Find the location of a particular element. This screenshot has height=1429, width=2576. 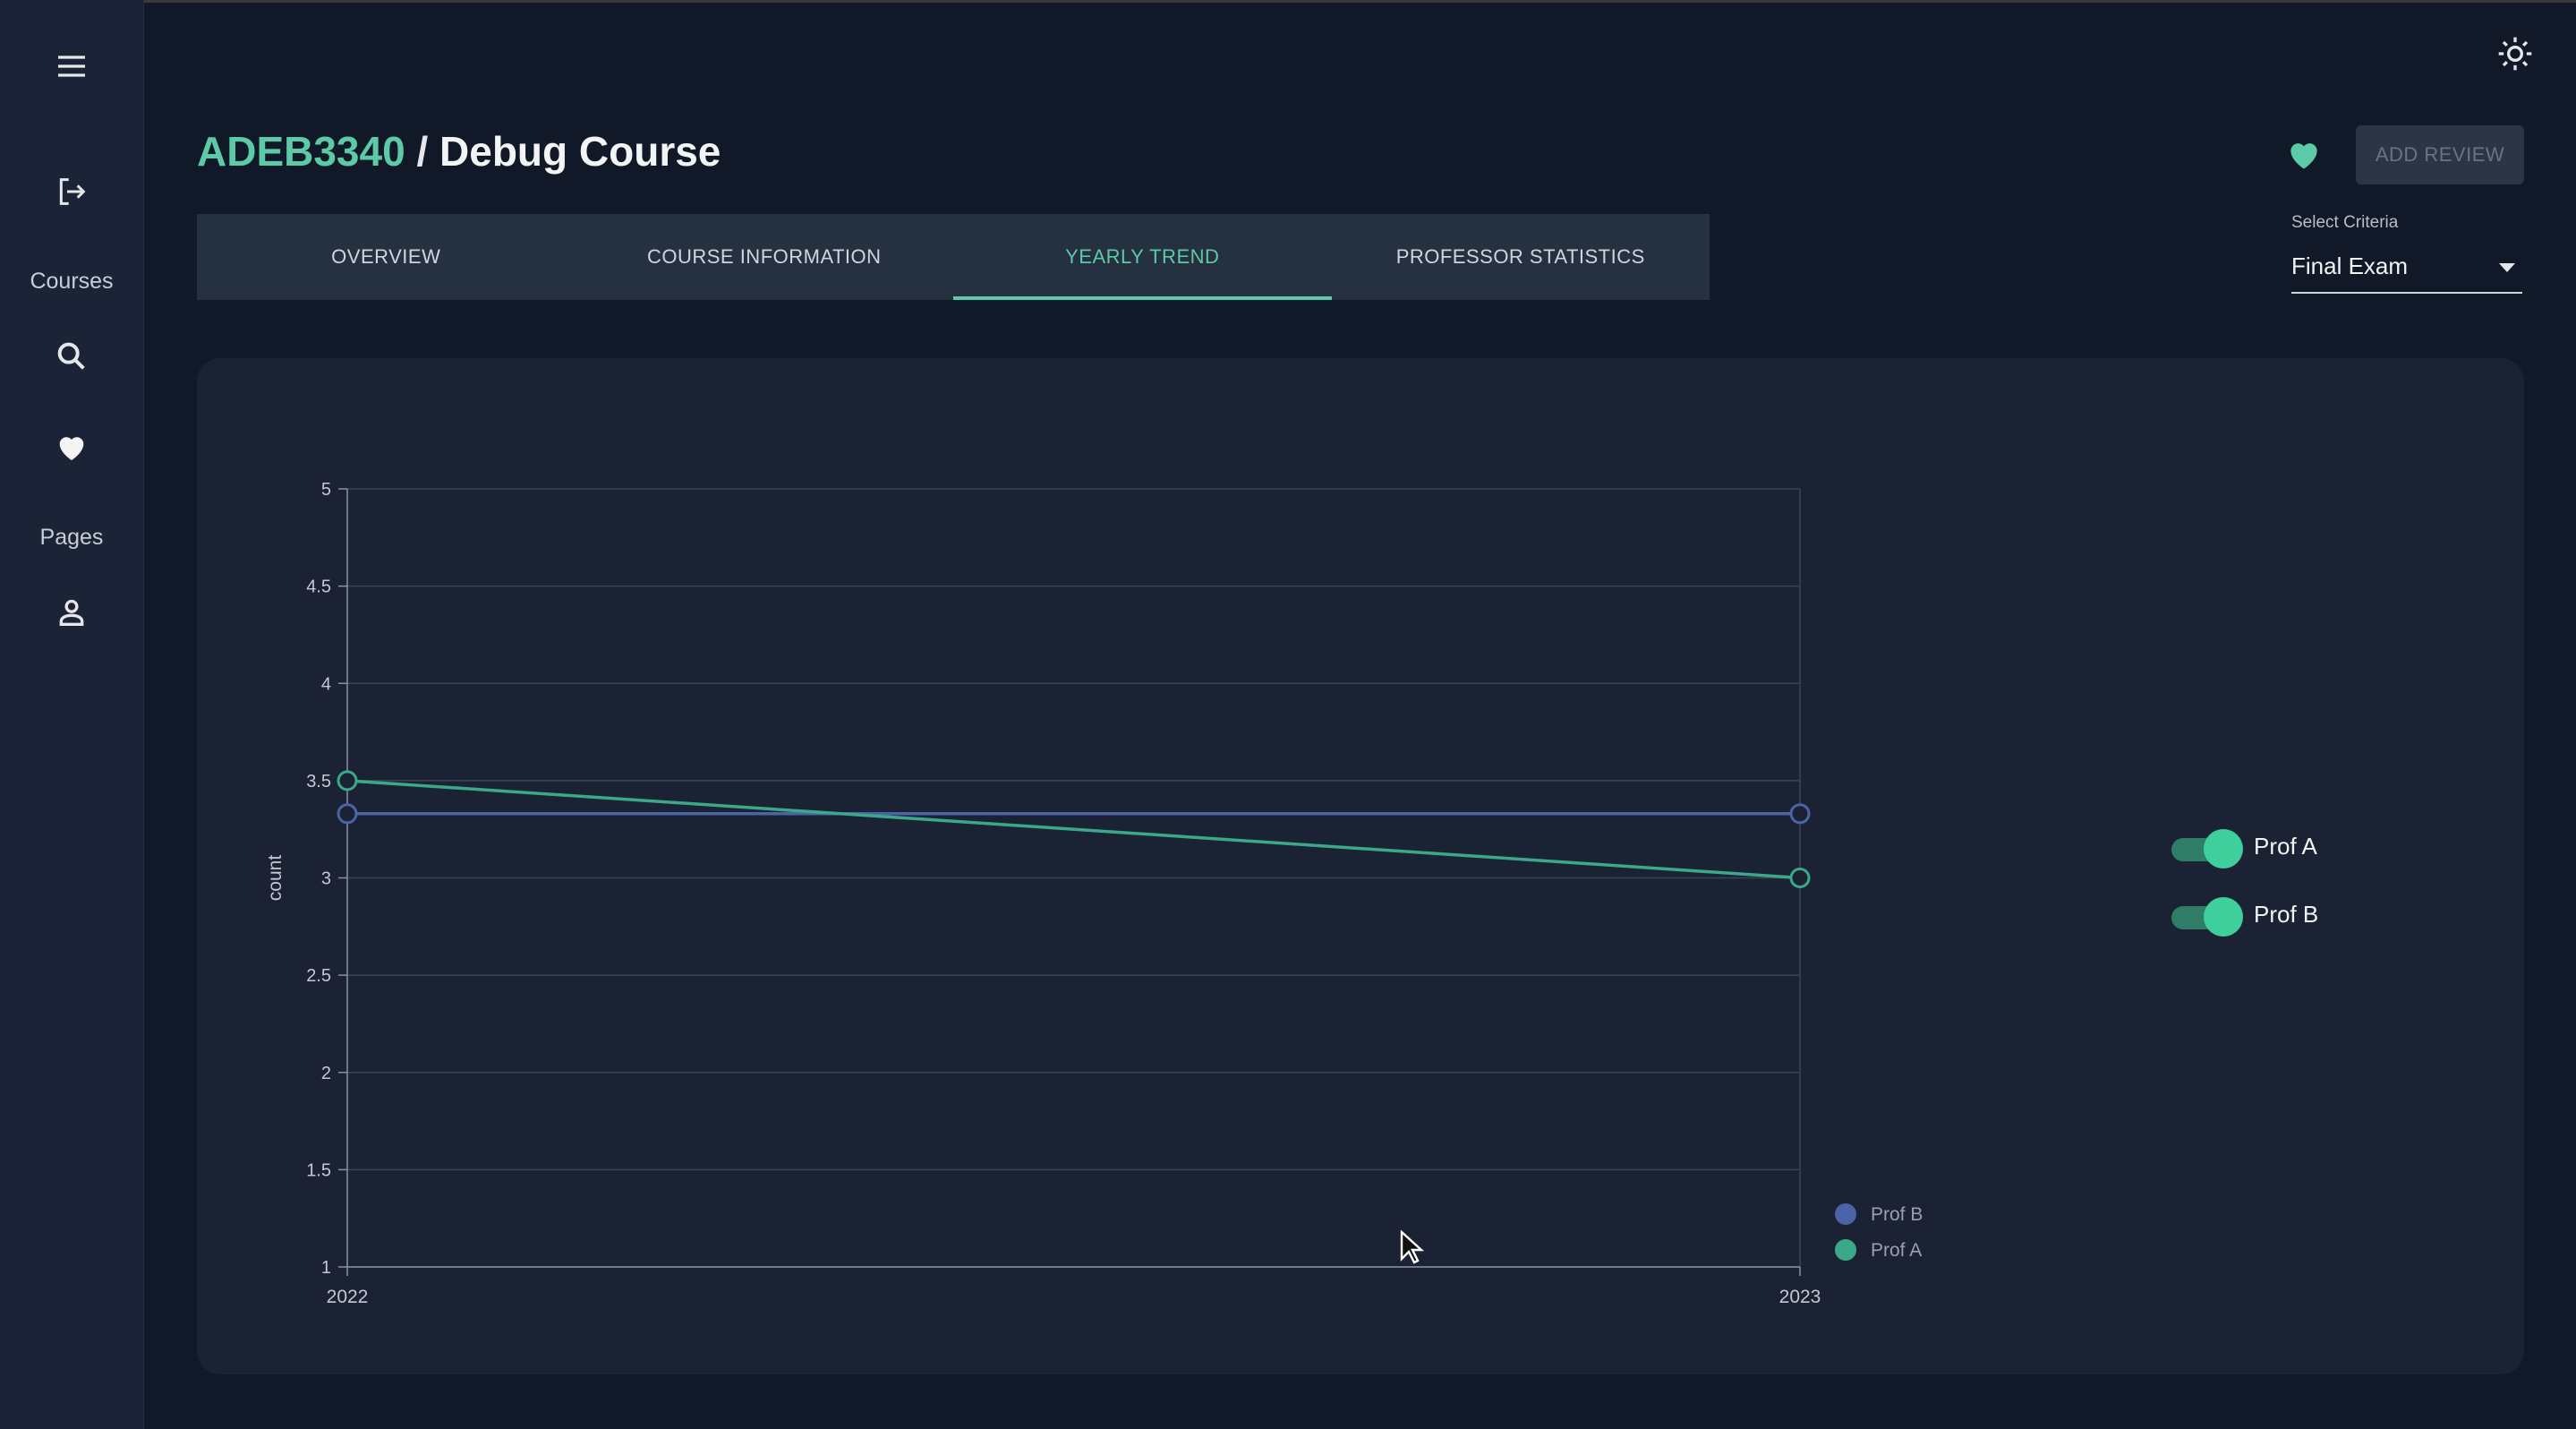

y-tick-label: 2.5 is located at coordinates (318, 976).